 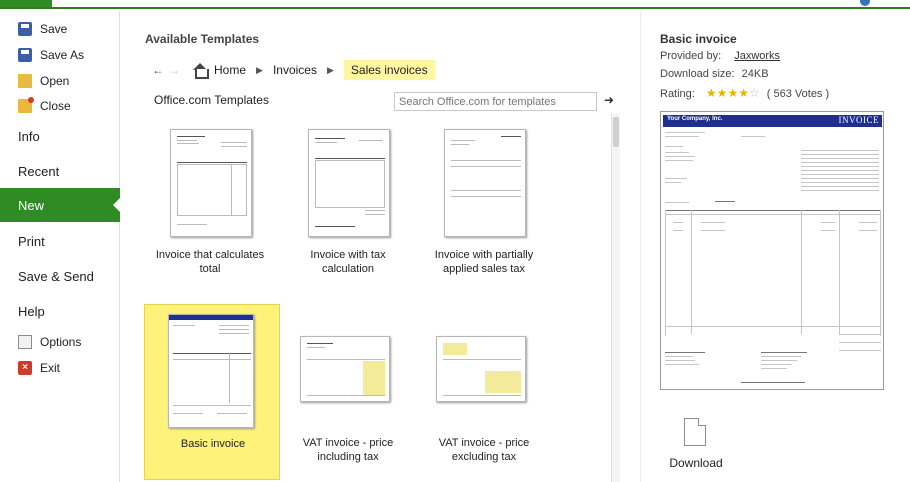 I want to click on exit-icon: ×, so click(x=25, y=368).